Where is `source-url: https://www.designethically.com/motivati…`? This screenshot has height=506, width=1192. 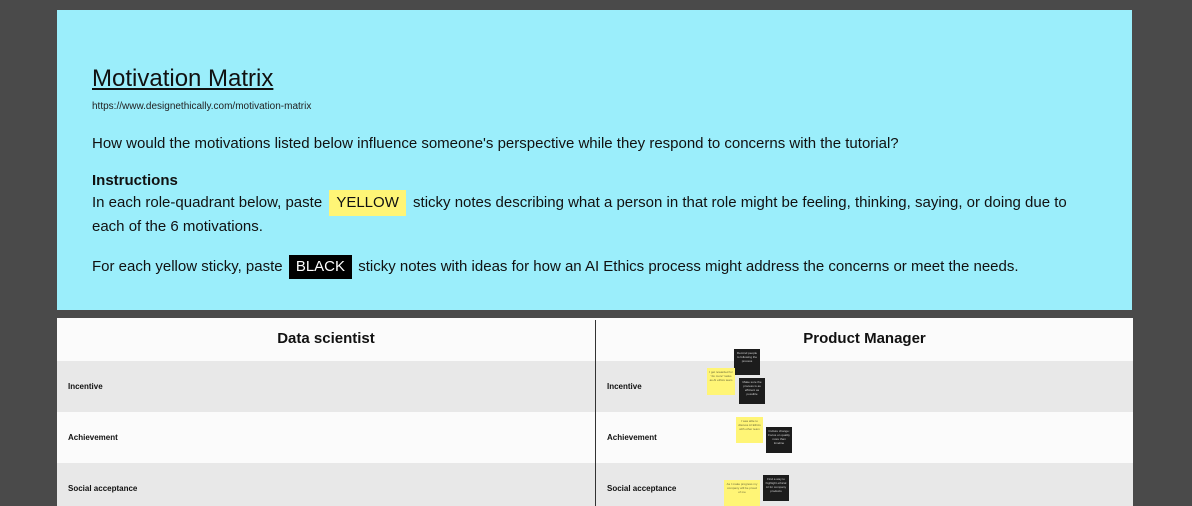 source-url: https://www.designethically.com/motivati… is located at coordinates (201, 106).